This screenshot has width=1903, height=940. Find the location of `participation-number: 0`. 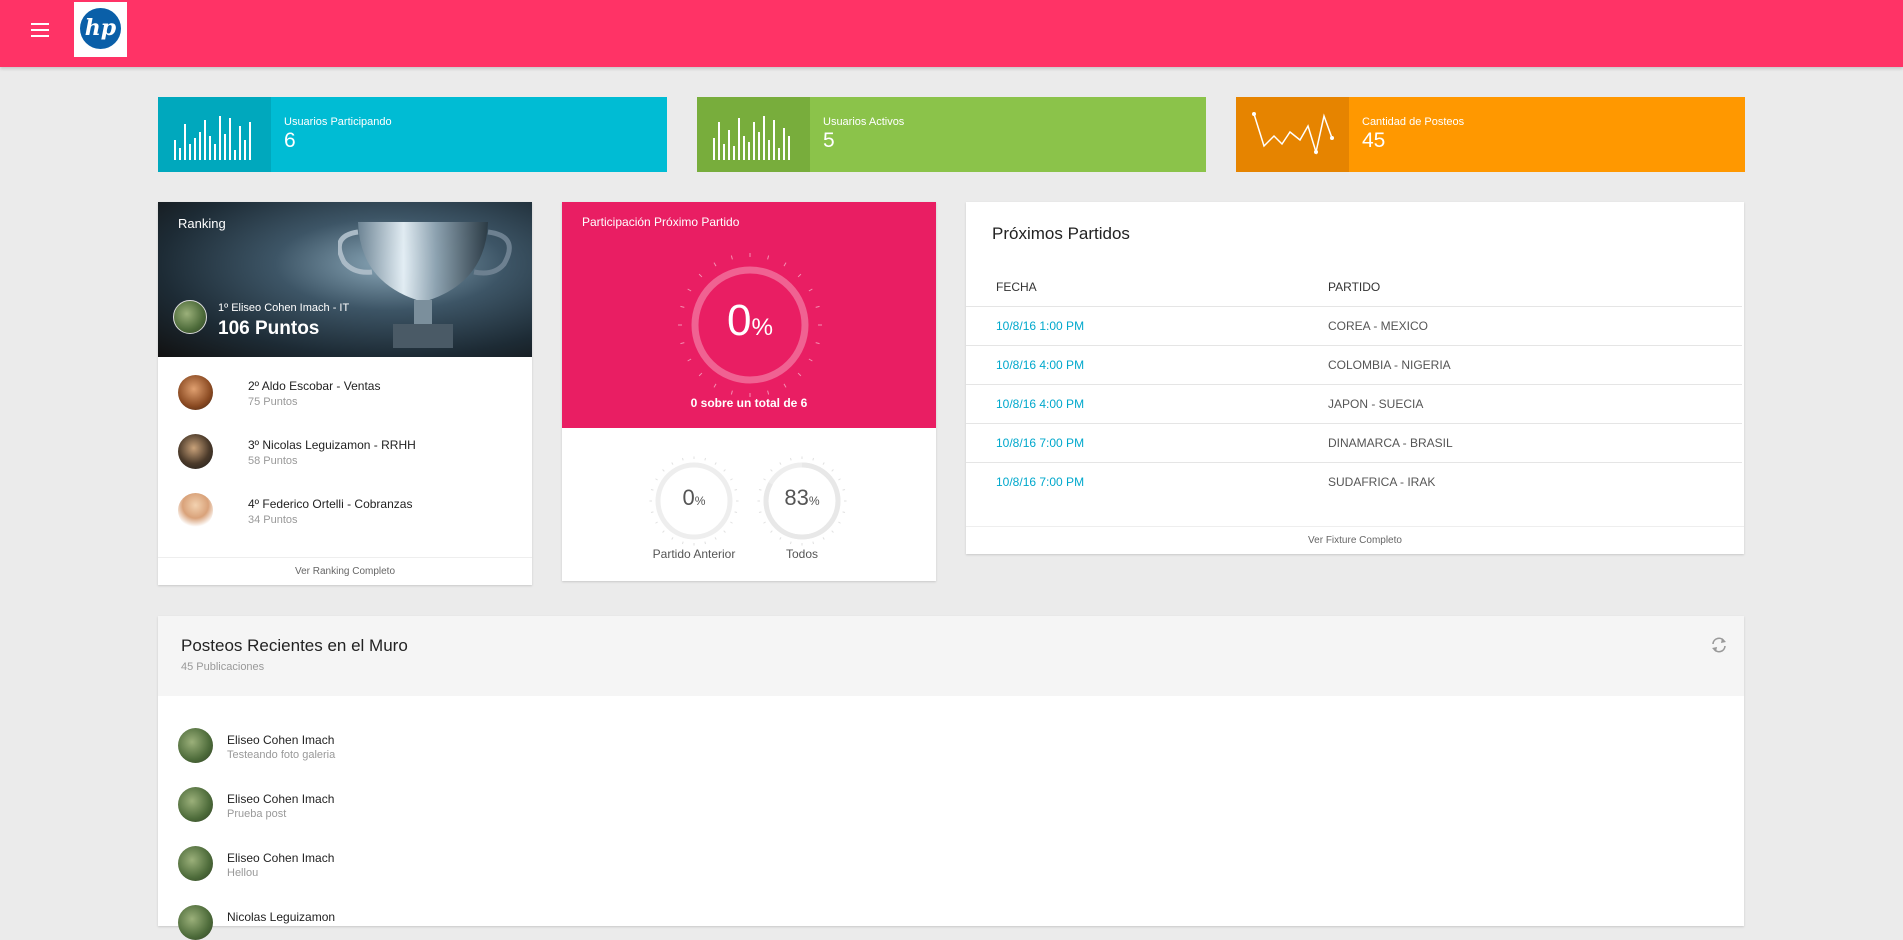

participation-number: 0 is located at coordinates (739, 320).